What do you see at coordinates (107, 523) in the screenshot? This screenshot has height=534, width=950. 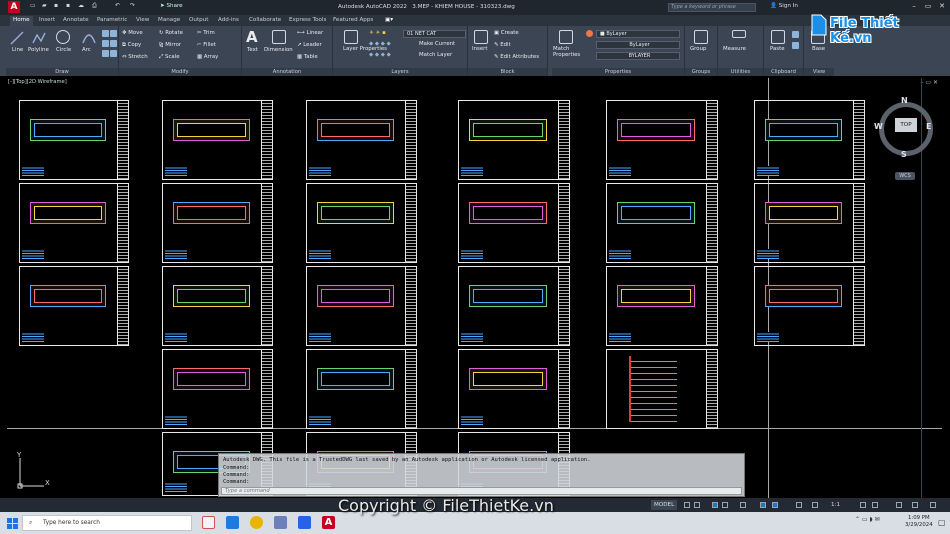 I see `taskbar-search-input: ⌕ Type here to search` at bounding box center [107, 523].